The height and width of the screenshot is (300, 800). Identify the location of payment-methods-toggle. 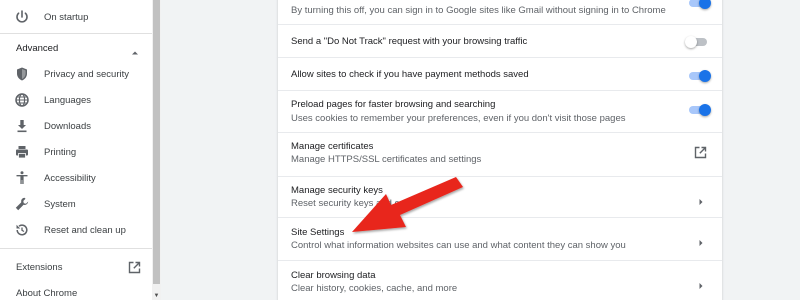
(699, 76).